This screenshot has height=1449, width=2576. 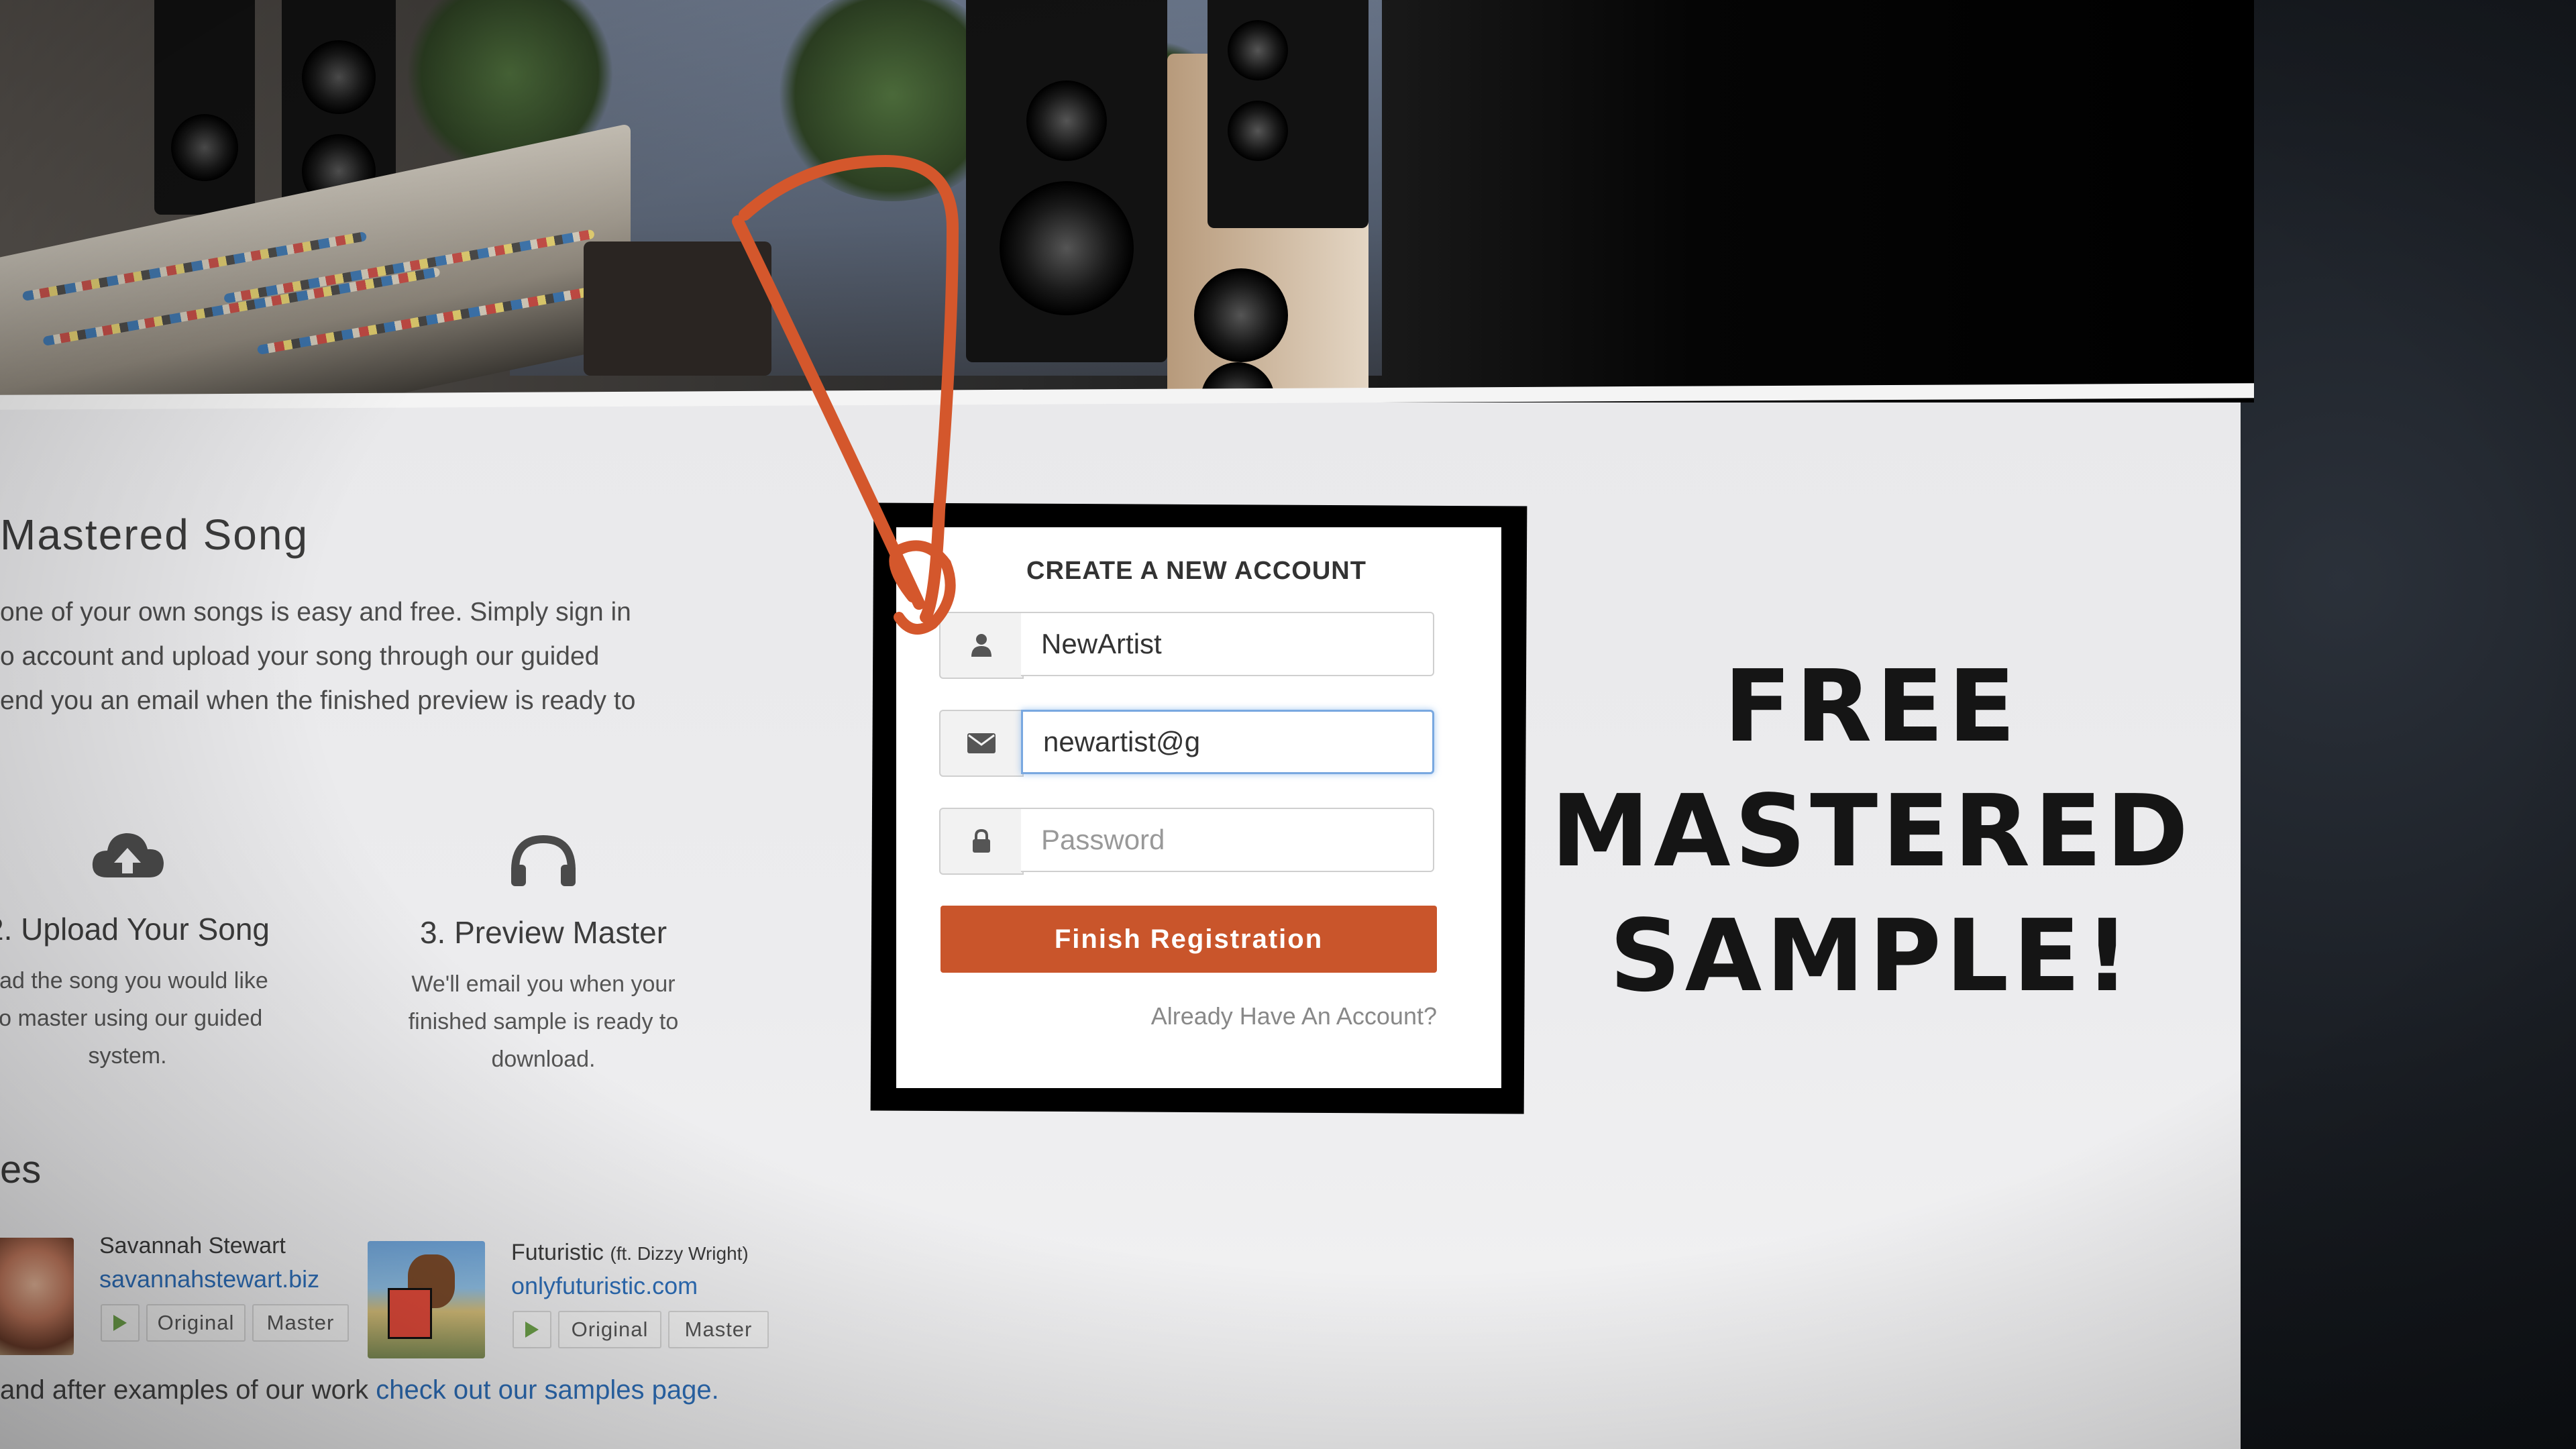 What do you see at coordinates (209, 1279) in the screenshot?
I see `sample-link: savannahstewart.biz` at bounding box center [209, 1279].